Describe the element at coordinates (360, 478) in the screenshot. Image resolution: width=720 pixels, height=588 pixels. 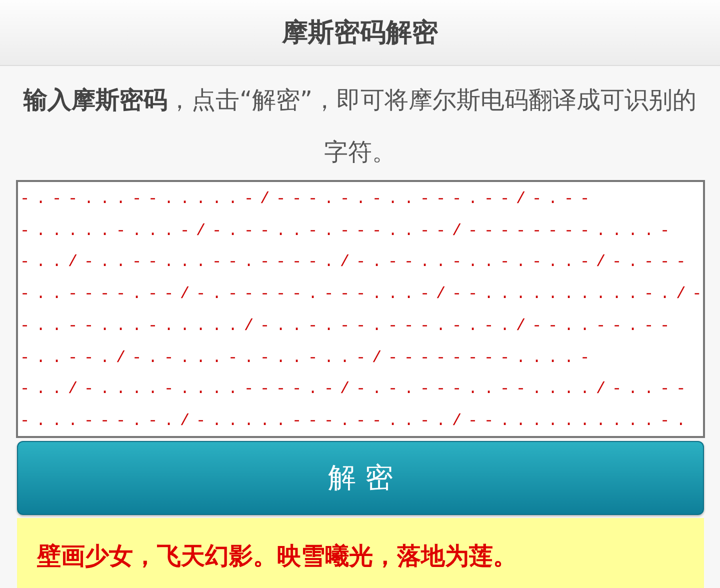
I see `decrypt-button: 解 密` at that location.